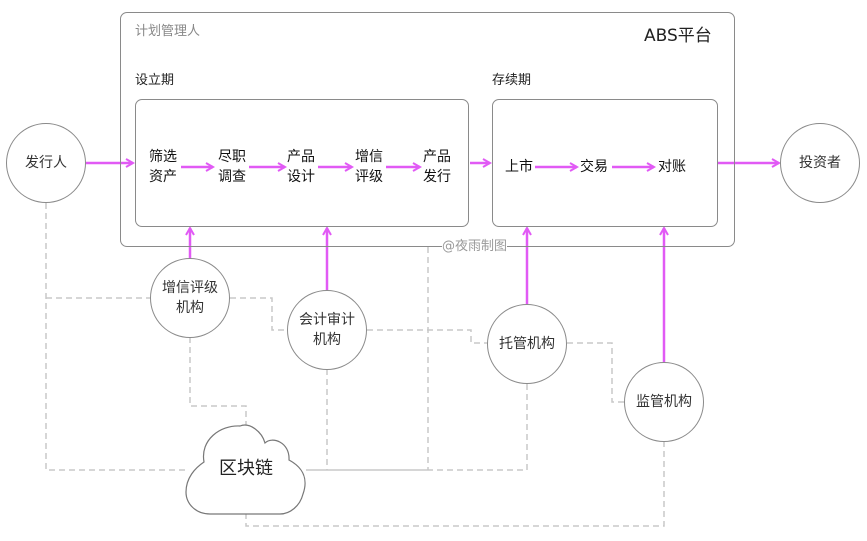 This screenshot has height=541, width=867. What do you see at coordinates (369, 167) in the screenshot?
I see `setup-step: 增信 评级` at bounding box center [369, 167].